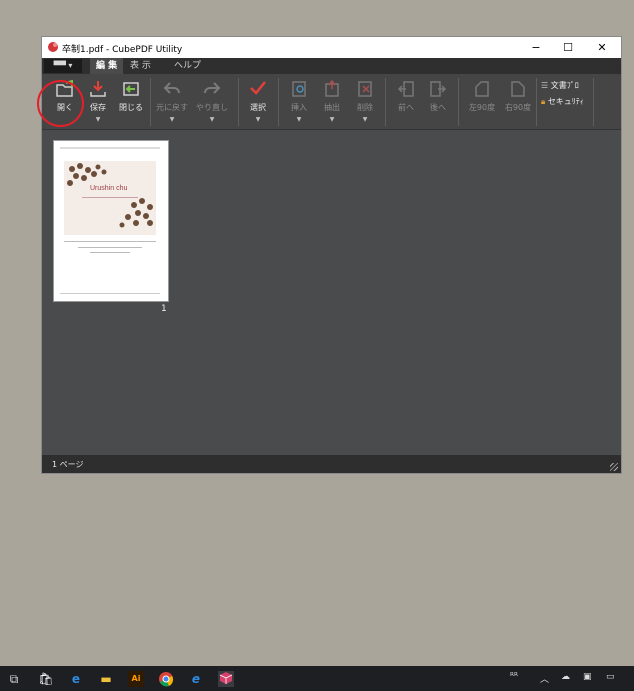 This screenshot has height=691, width=634. Describe the element at coordinates (107, 66) in the screenshot. I see `tab-edit: 編 集` at that location.